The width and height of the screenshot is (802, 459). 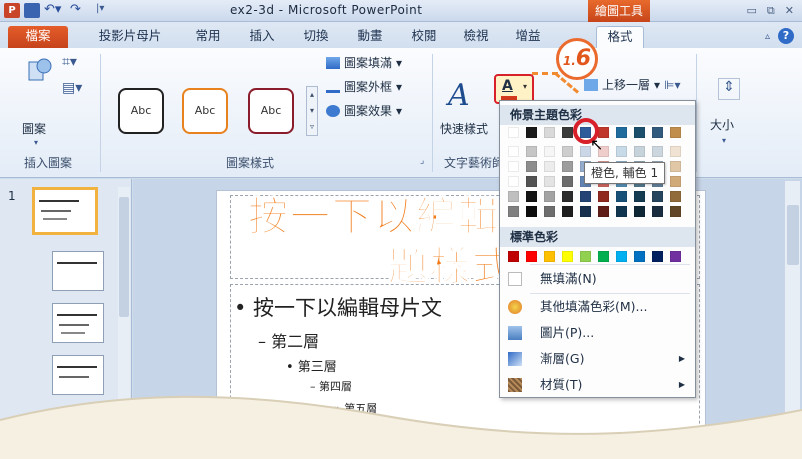 I want to click on help-icon: ?, so click(x=786, y=36).